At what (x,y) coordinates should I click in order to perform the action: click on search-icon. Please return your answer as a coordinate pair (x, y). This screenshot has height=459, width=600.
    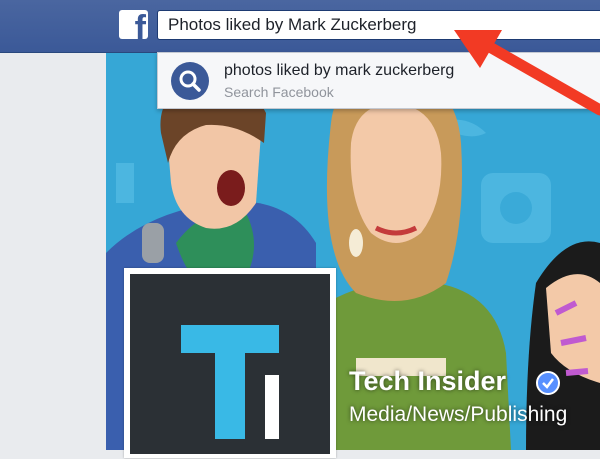
    Looking at the image, I should click on (190, 81).